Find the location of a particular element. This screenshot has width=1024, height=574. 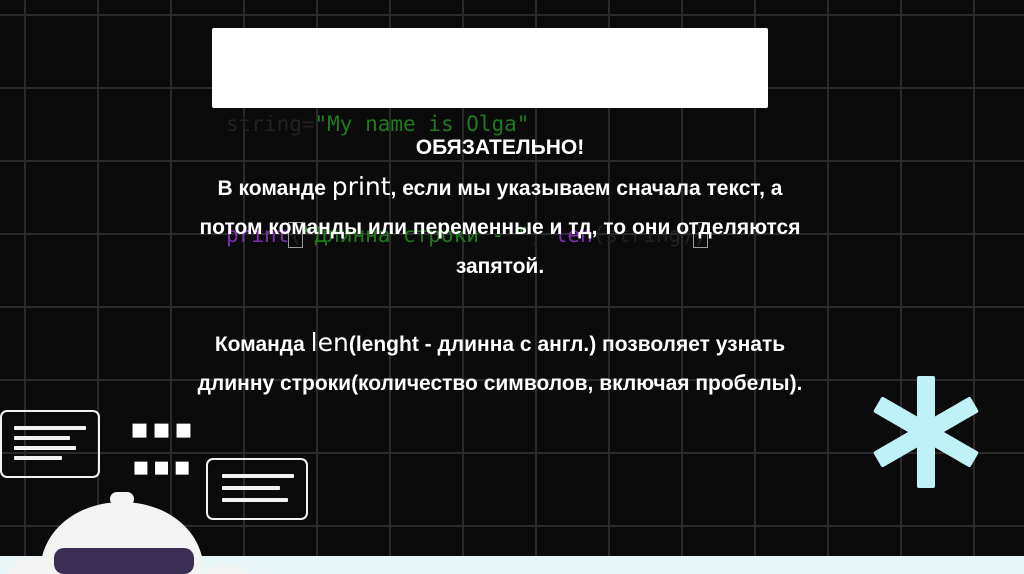

text-fragment: В команде is located at coordinates (274, 188).